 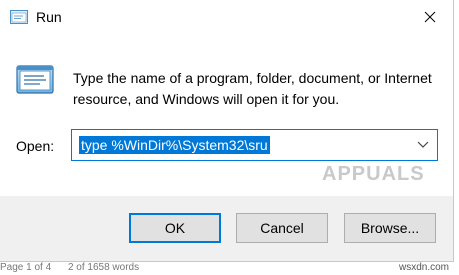 I want to click on site-watermark: wsxdn.com, so click(x=423, y=267).